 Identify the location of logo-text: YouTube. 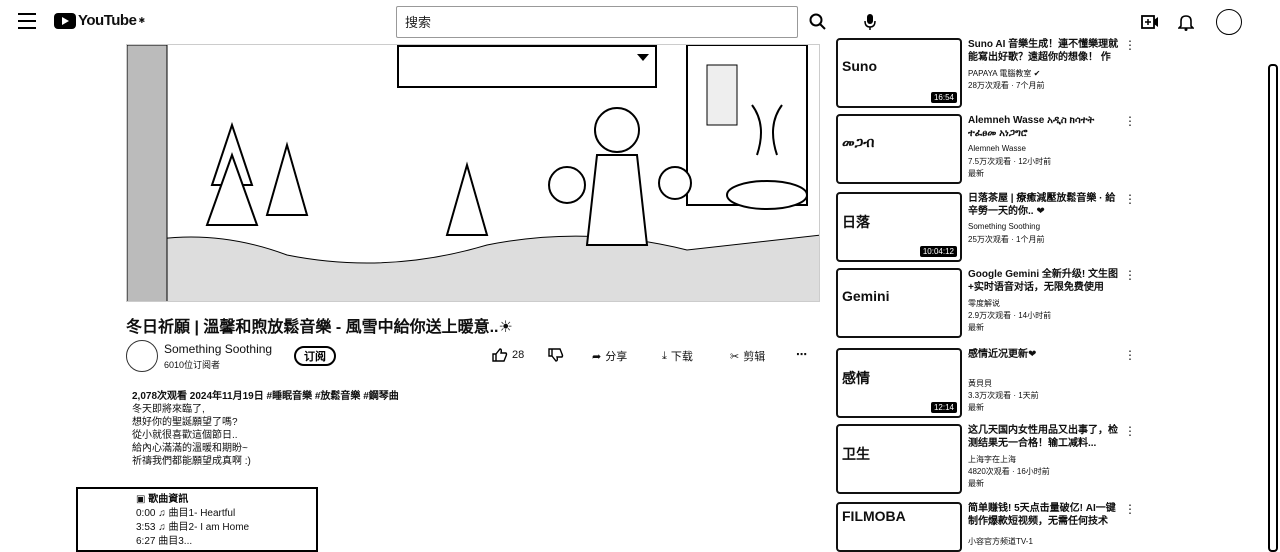
(107, 20).